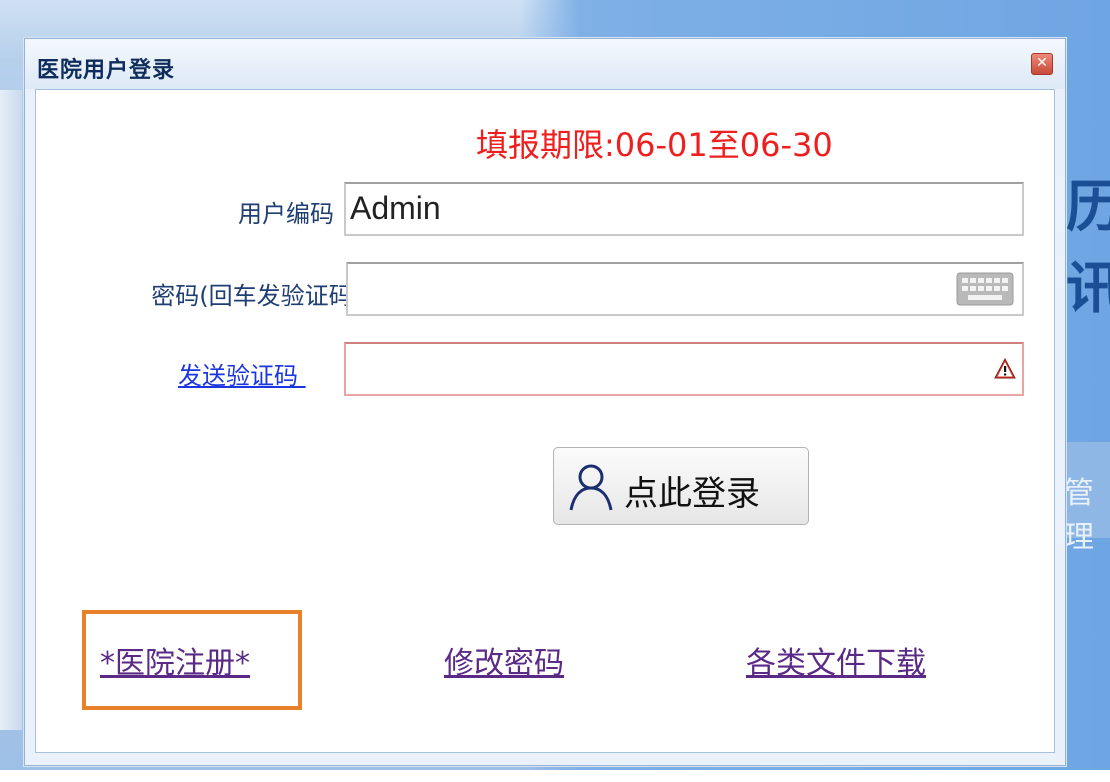 This screenshot has height=782, width=1110. What do you see at coordinates (684, 369) in the screenshot?
I see `verification-code-input` at bounding box center [684, 369].